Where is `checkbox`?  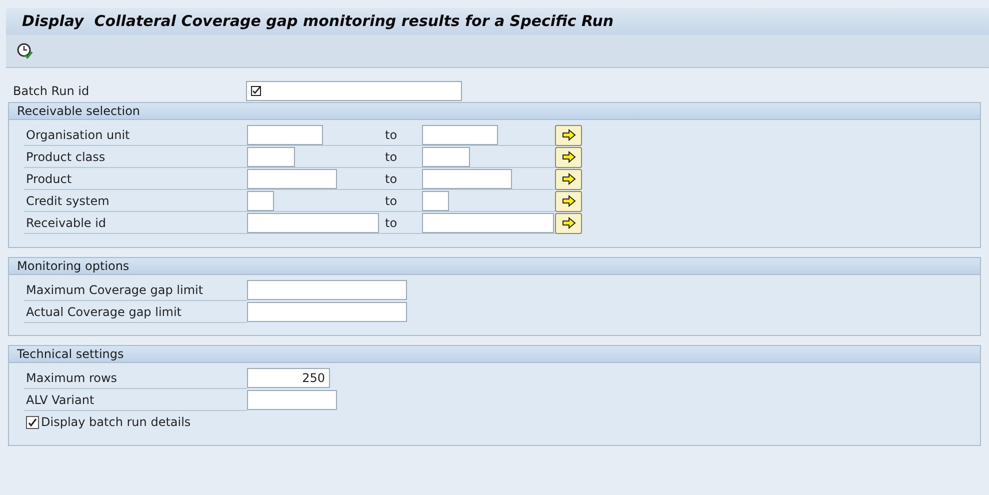
checkbox is located at coordinates (32, 422).